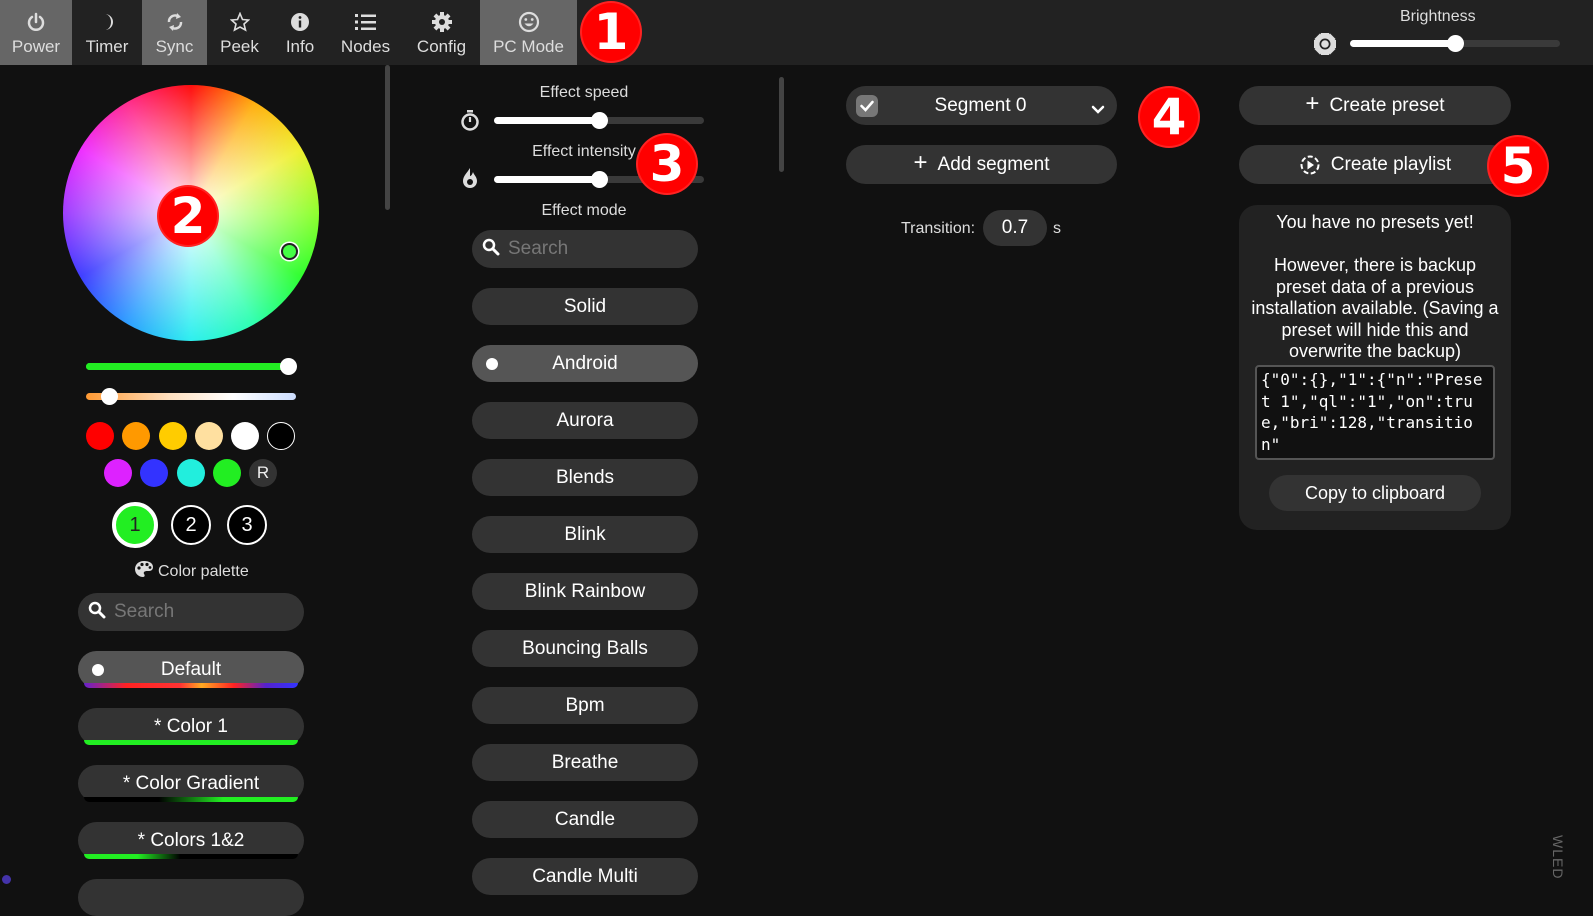 Image resolution: width=1593 pixels, height=916 pixels. Describe the element at coordinates (585, 876) in the screenshot. I see `effect-item: Candle Multi` at that location.